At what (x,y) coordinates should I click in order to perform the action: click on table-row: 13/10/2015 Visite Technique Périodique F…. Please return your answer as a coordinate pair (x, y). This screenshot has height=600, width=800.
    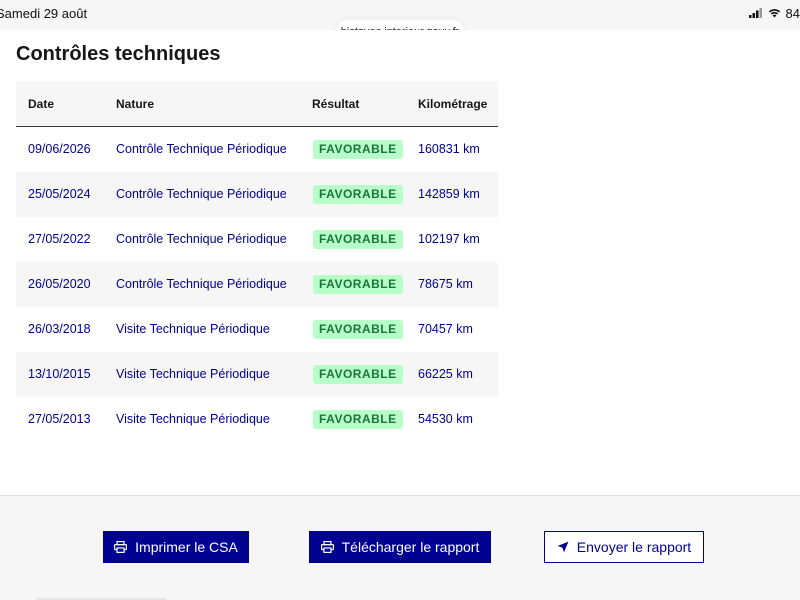
    Looking at the image, I should click on (257, 374).